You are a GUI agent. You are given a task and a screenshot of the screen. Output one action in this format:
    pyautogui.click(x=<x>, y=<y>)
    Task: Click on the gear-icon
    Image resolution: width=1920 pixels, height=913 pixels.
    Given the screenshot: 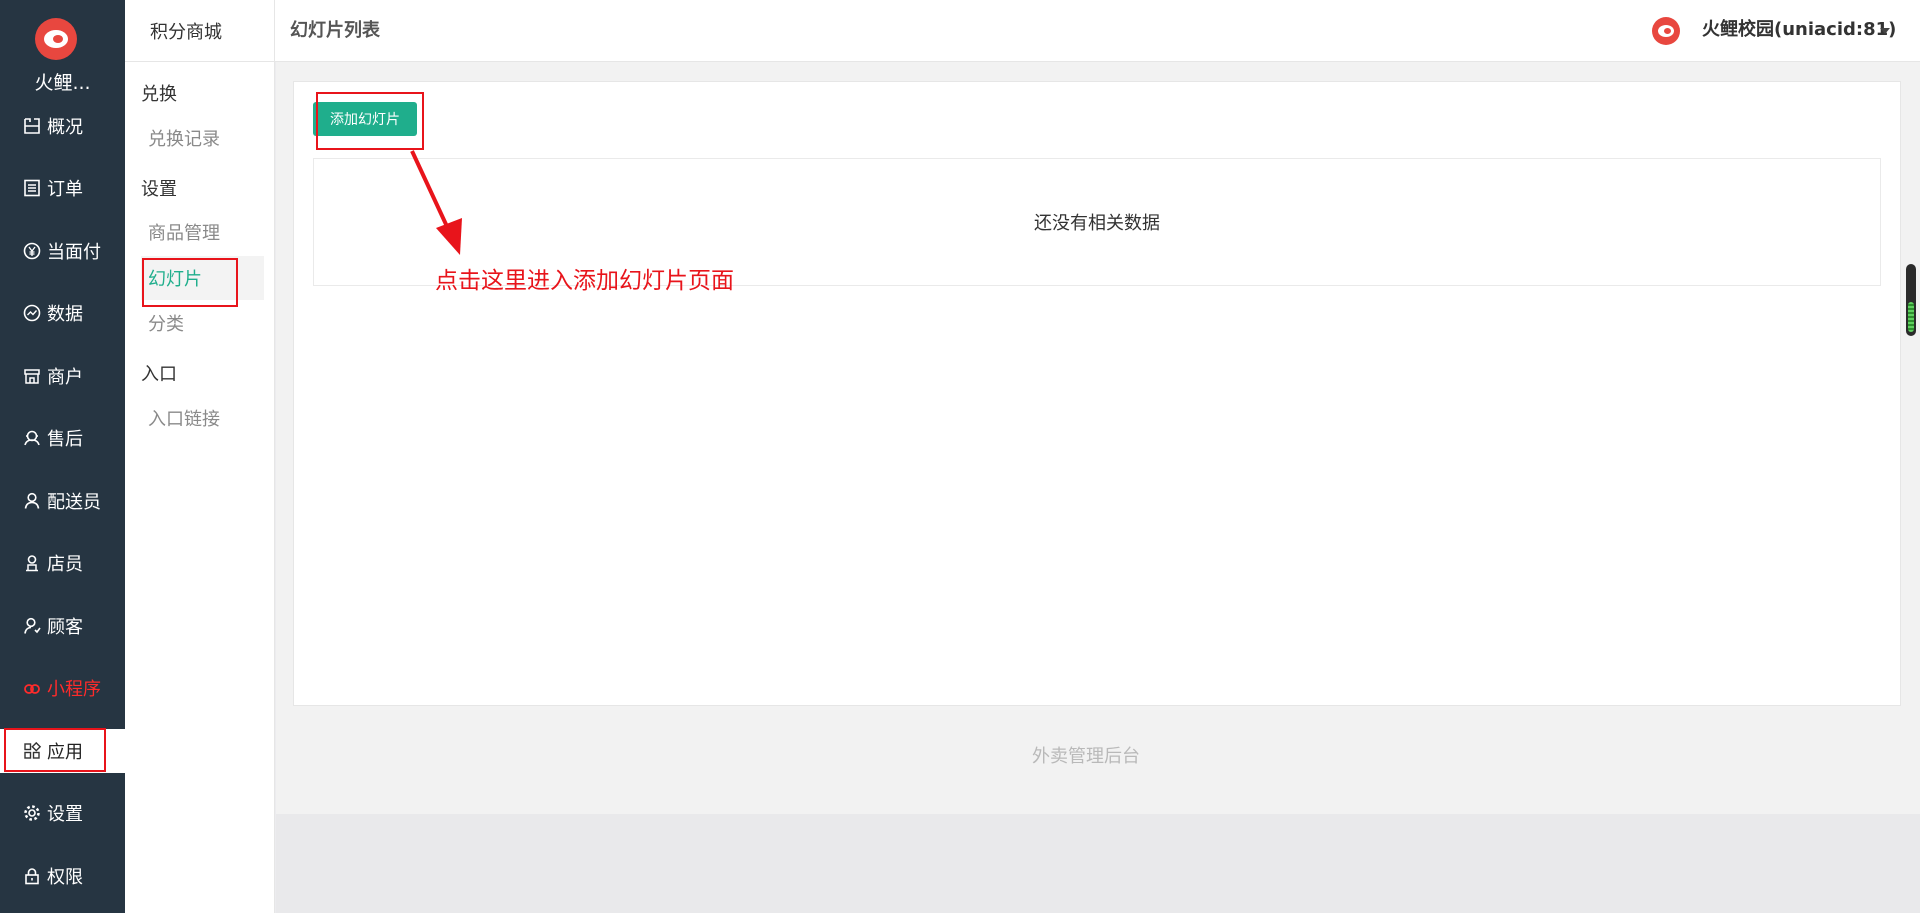 What is the action you would take?
    pyautogui.click(x=32, y=813)
    